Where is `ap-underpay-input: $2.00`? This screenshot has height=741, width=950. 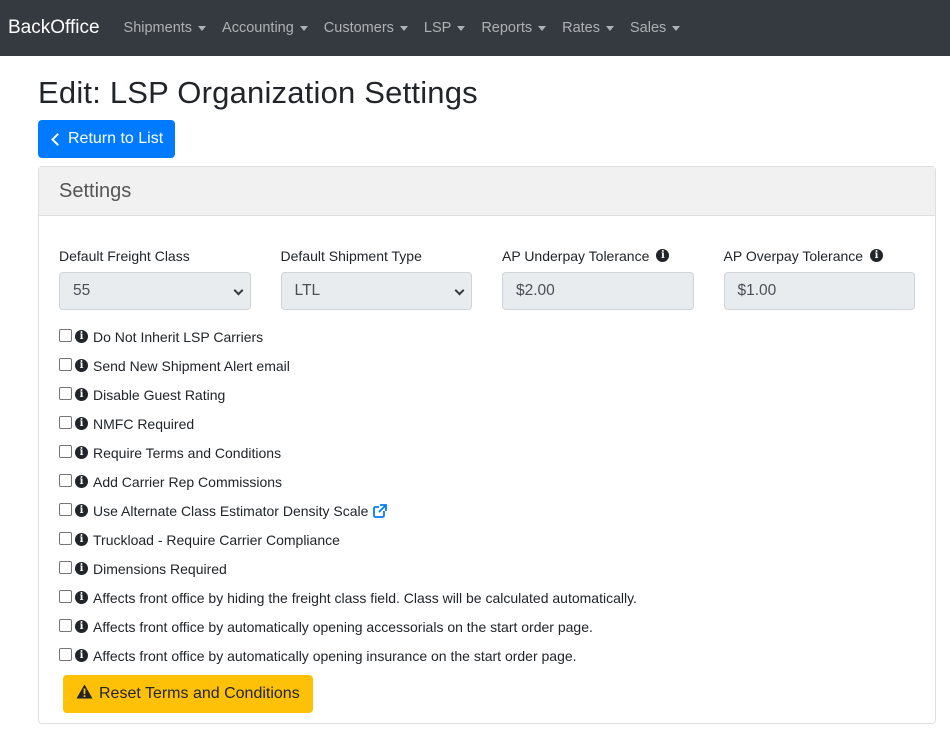
ap-underpay-input: $2.00 is located at coordinates (598, 291).